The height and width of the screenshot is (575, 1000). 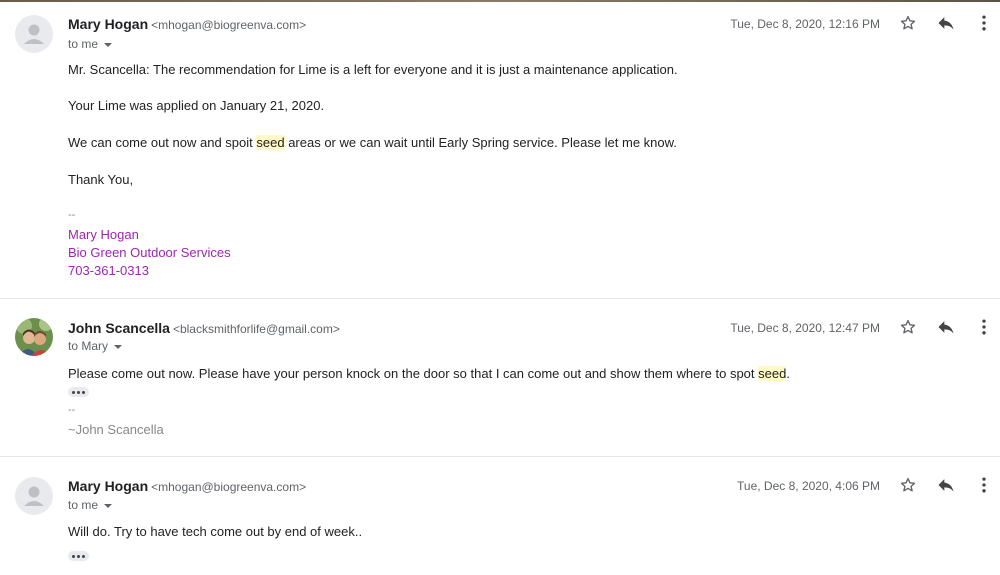 What do you see at coordinates (162, 142) in the screenshot?
I see `body-text-segment: We can come out now and spoit` at bounding box center [162, 142].